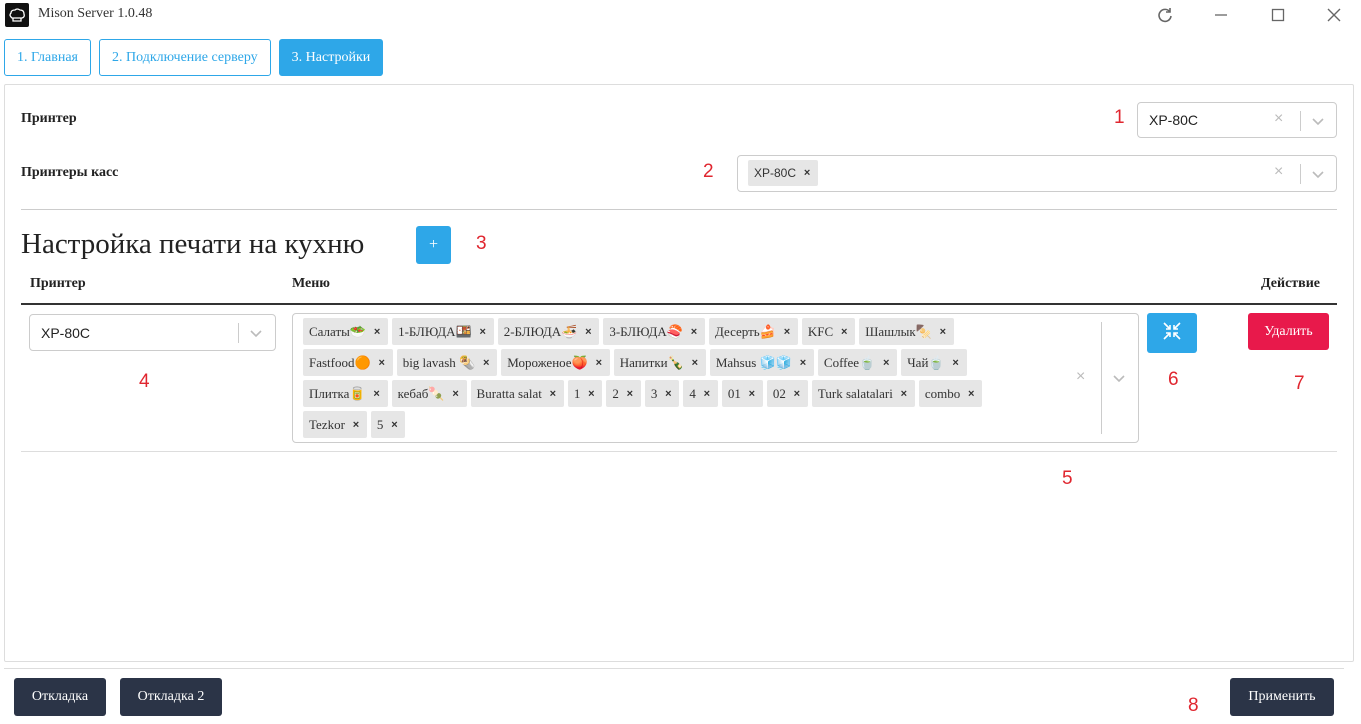  I want to click on annotation-3: 3, so click(481, 243).